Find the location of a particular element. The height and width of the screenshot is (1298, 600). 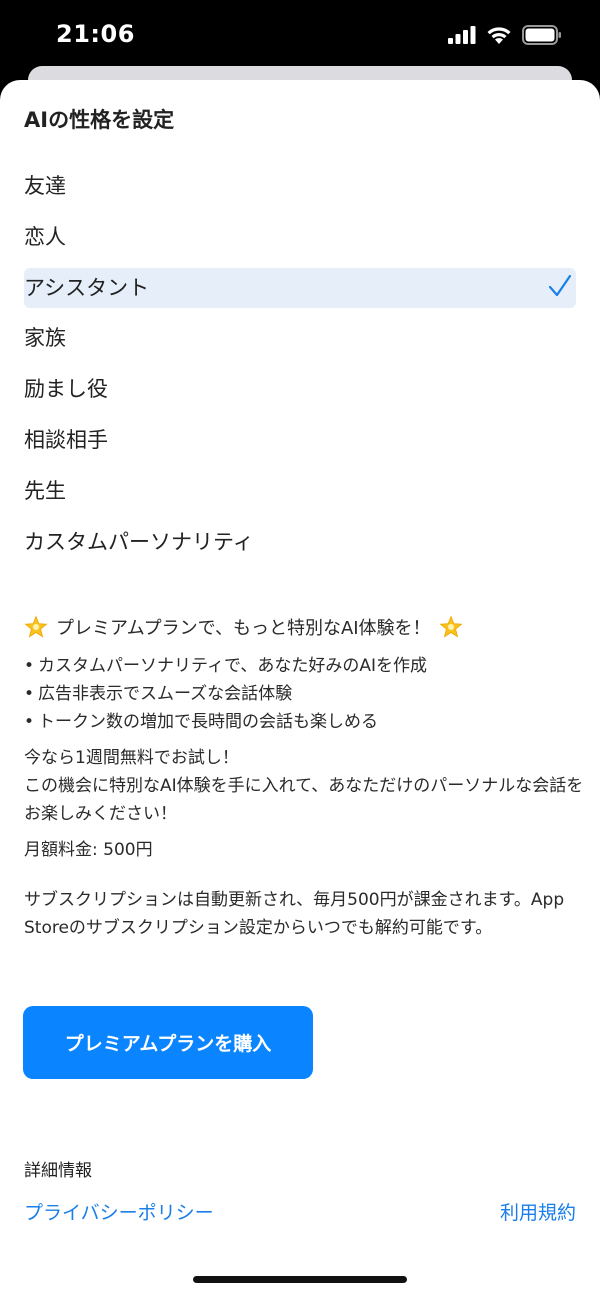

battery-icon is located at coordinates (541, 35).